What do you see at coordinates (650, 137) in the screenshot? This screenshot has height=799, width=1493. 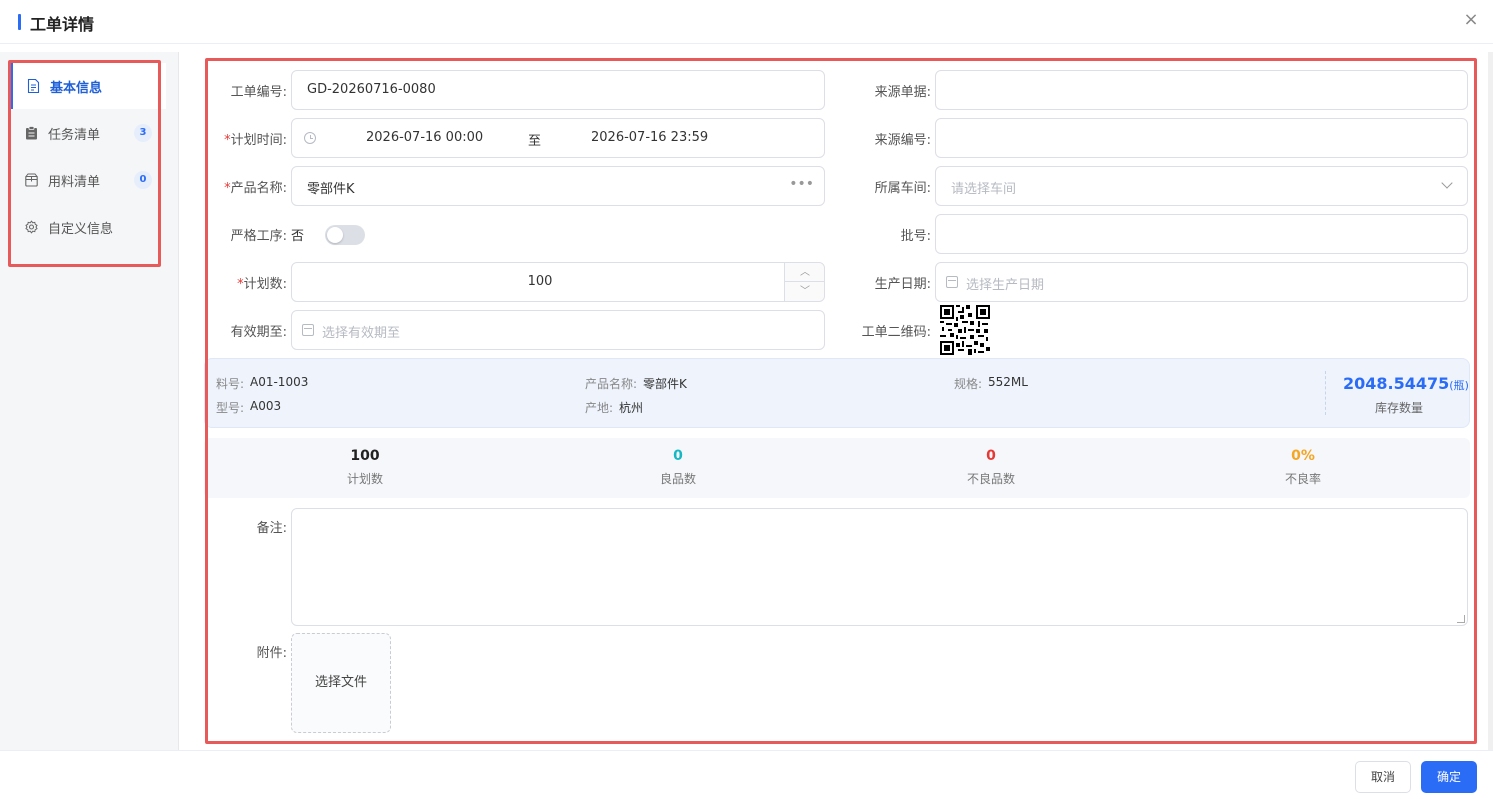 I see `plan-end-time: 2026-07-16 23:59` at bounding box center [650, 137].